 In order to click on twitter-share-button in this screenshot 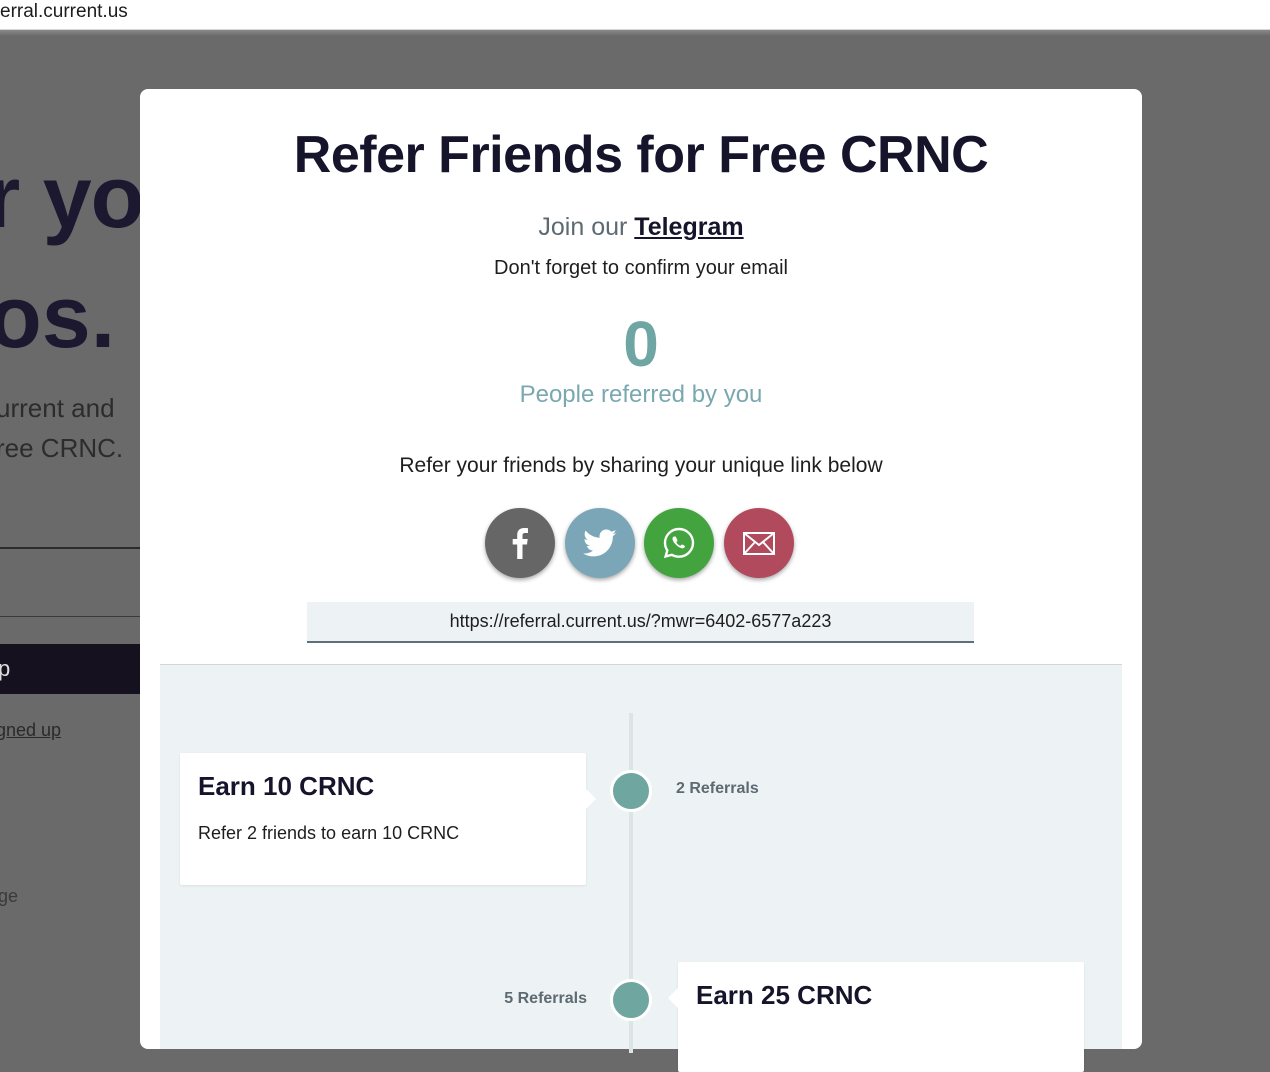, I will do `click(600, 543)`.